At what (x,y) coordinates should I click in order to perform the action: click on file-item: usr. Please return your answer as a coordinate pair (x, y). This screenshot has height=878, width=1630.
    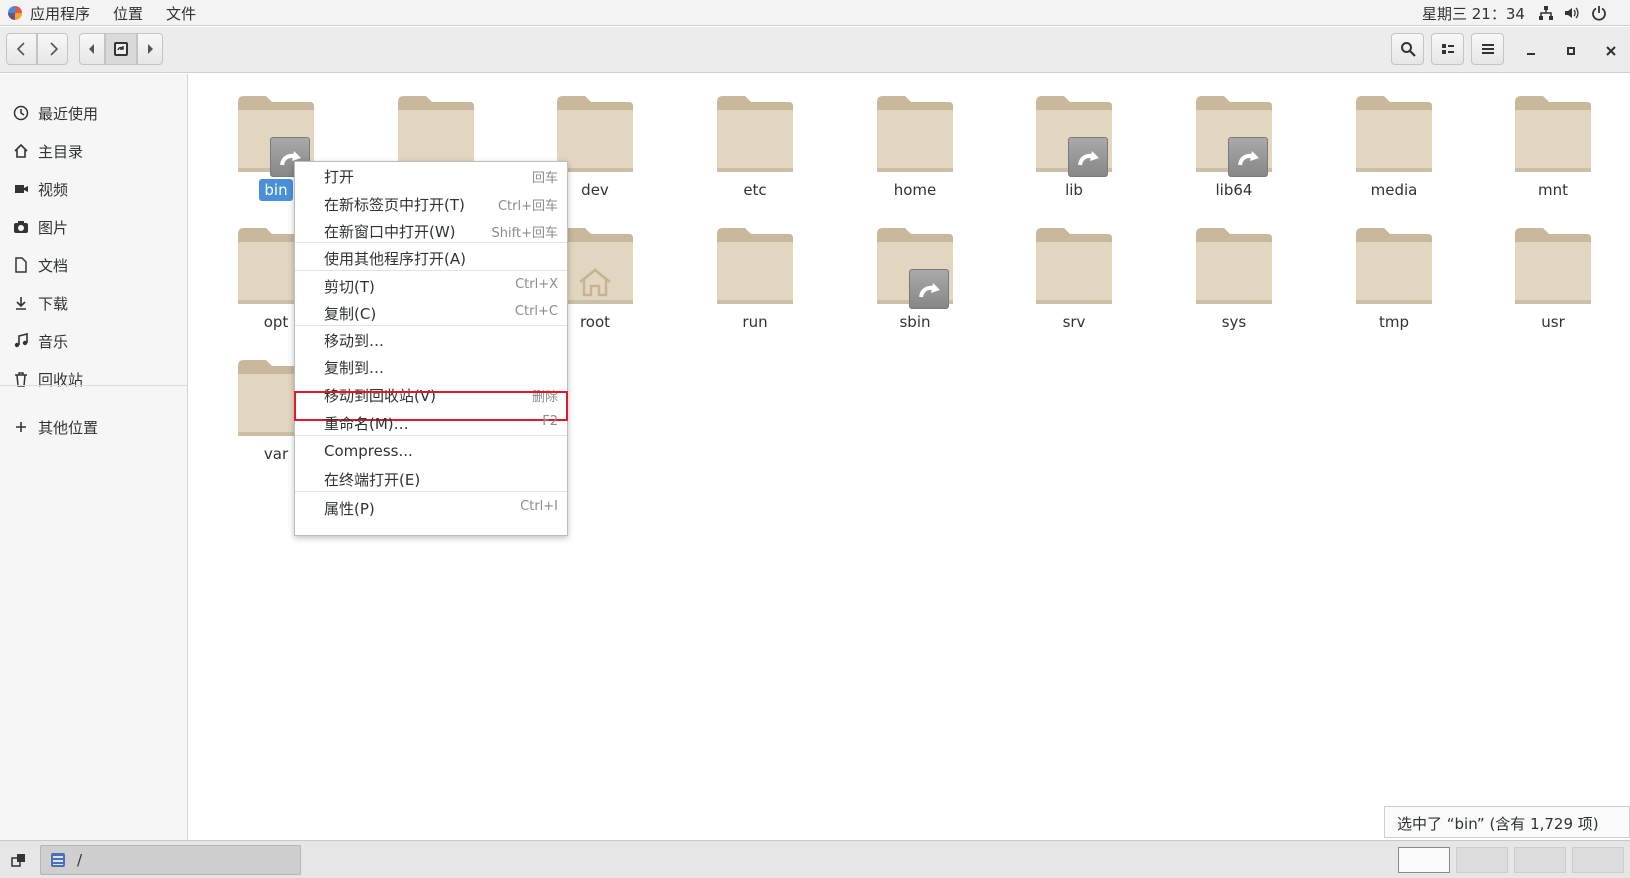
    Looking at the image, I should click on (1553, 268).